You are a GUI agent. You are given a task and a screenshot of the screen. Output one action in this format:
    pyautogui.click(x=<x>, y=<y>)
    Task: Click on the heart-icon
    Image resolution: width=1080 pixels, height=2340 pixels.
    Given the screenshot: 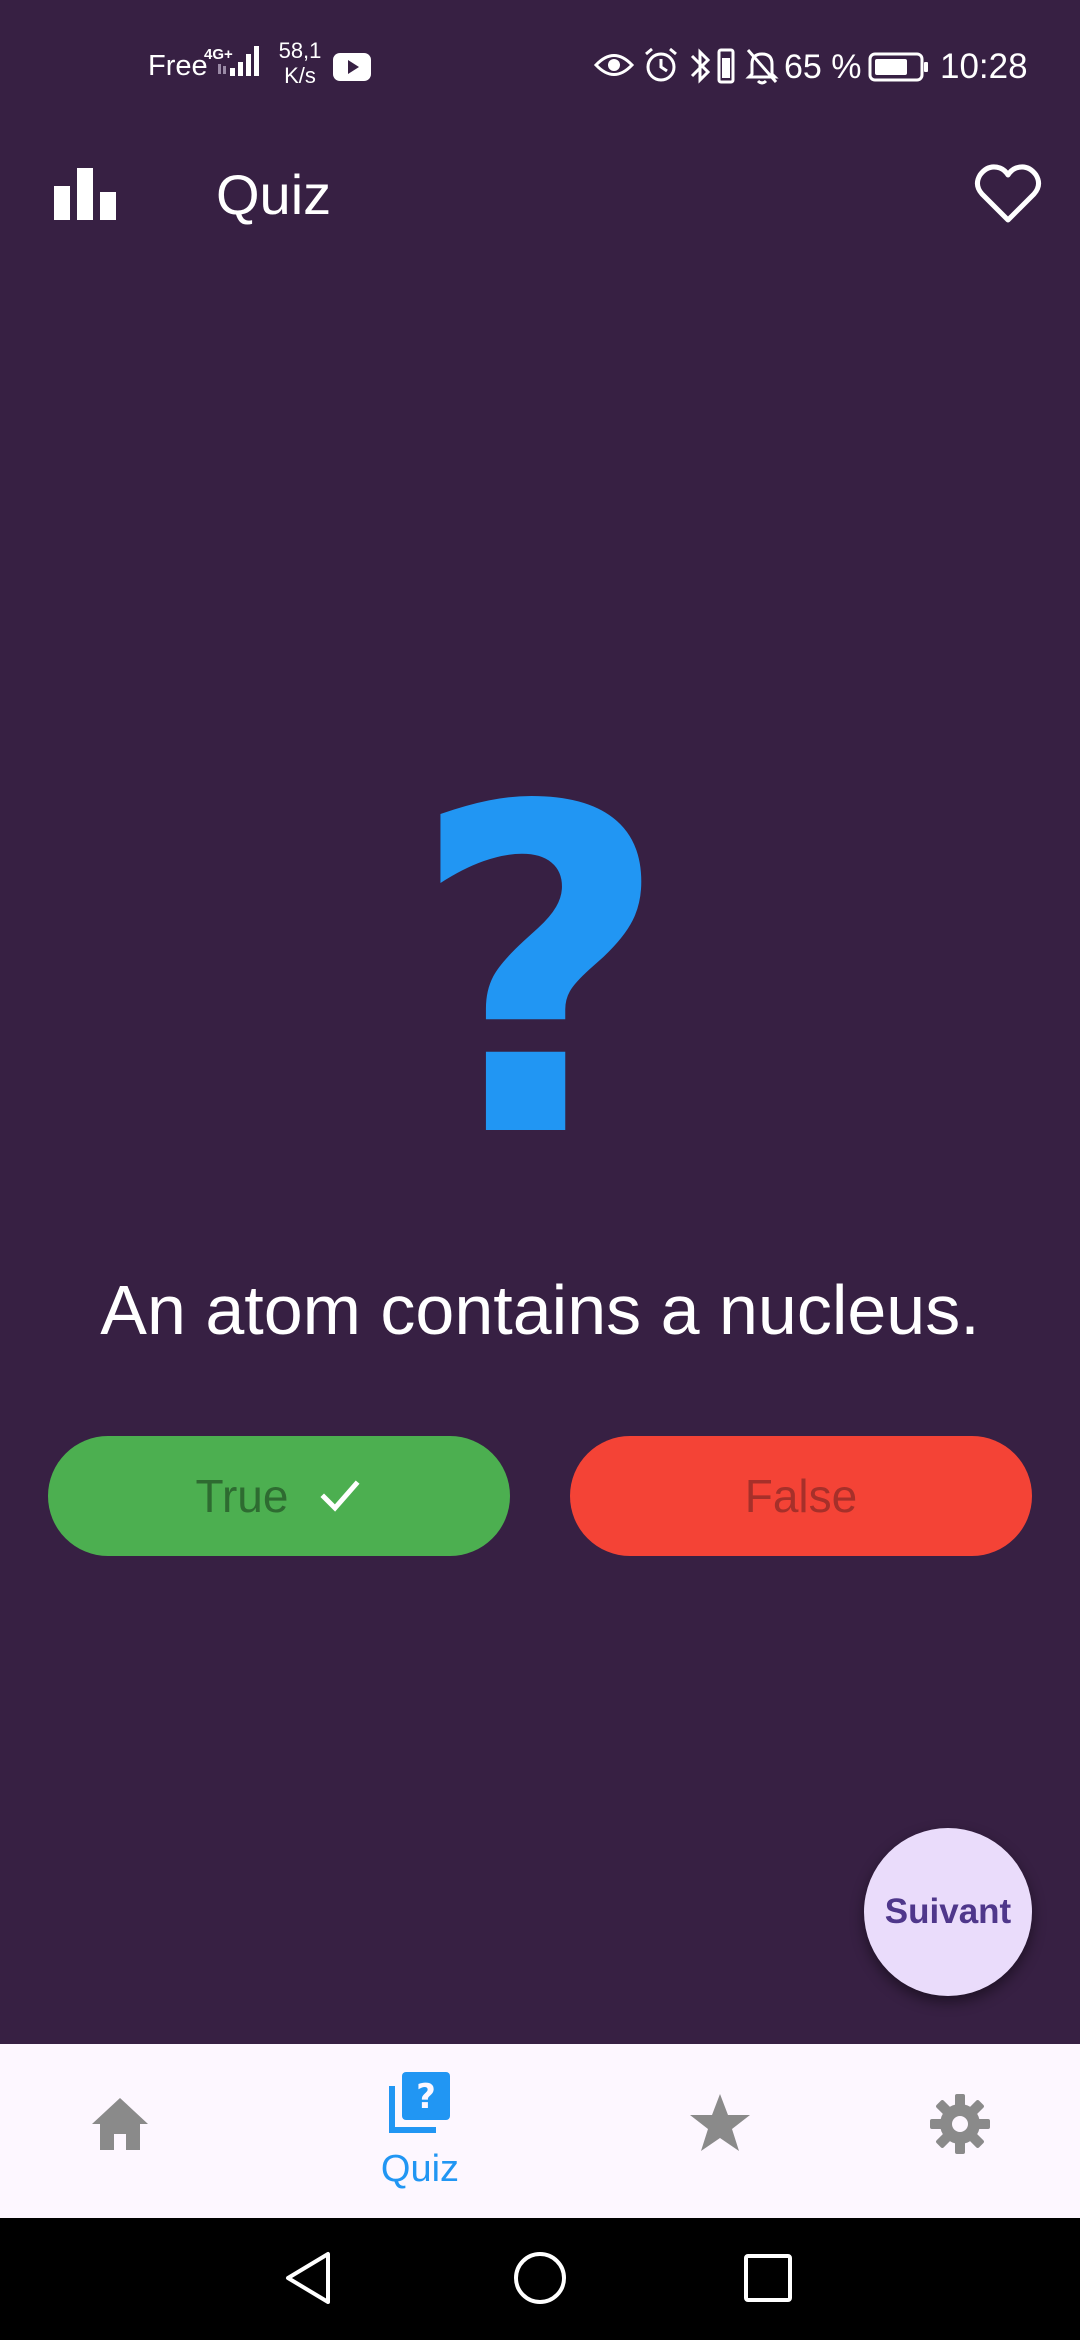 What is the action you would take?
    pyautogui.click(x=1008, y=194)
    